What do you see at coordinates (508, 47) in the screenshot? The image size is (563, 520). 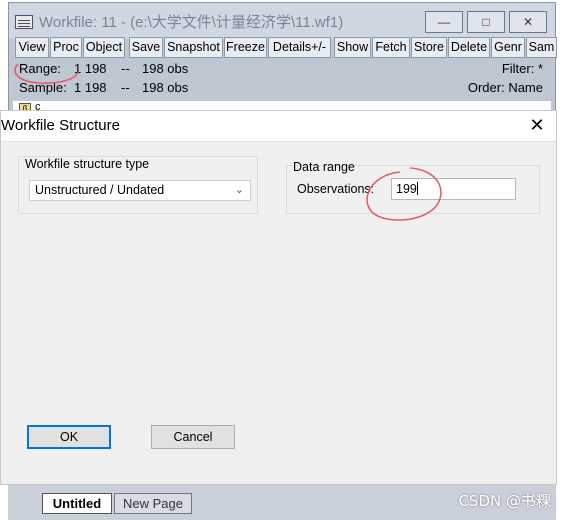 I see `toolbar-genr-button: Genr` at bounding box center [508, 47].